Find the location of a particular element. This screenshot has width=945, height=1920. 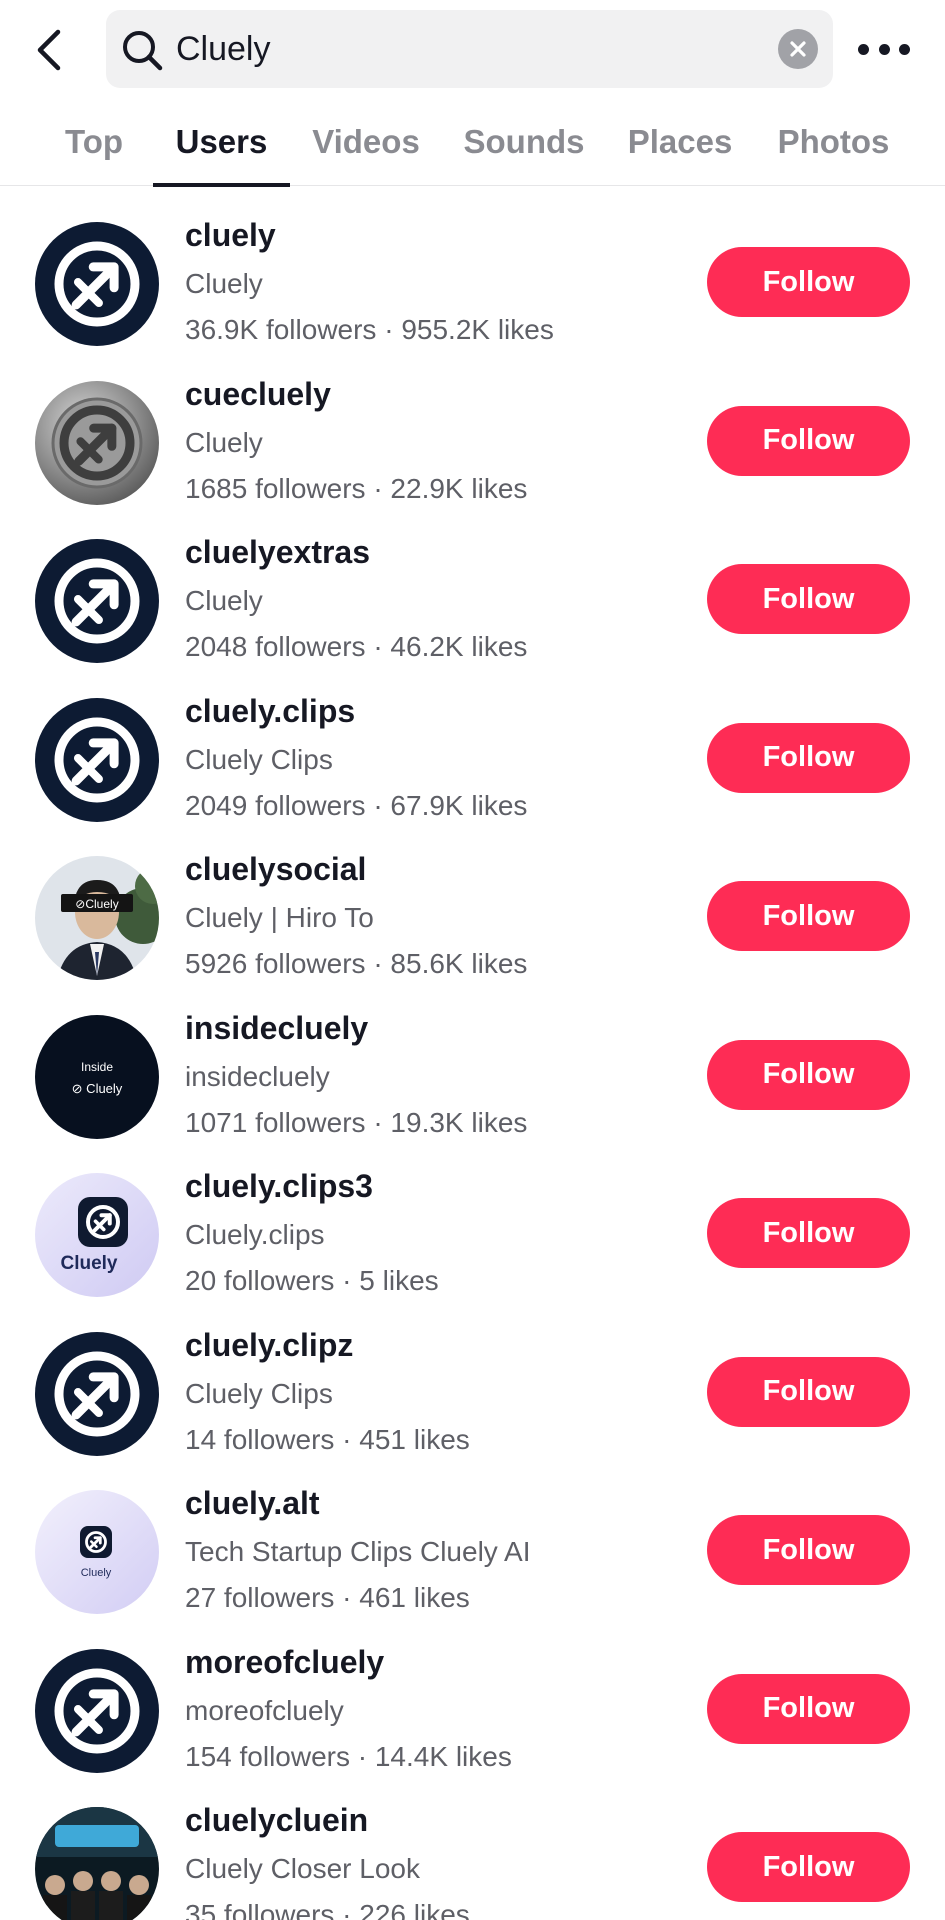

clear-icon is located at coordinates (798, 49).